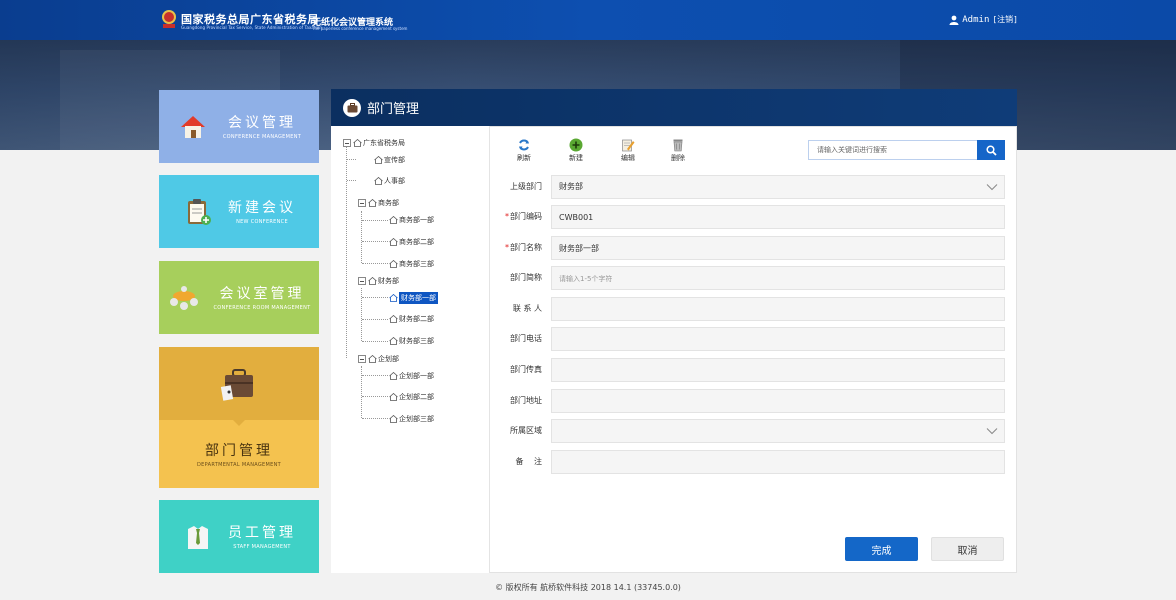 This screenshot has width=1176, height=600. I want to click on tree-node: 商务部三部, so click(411, 264).